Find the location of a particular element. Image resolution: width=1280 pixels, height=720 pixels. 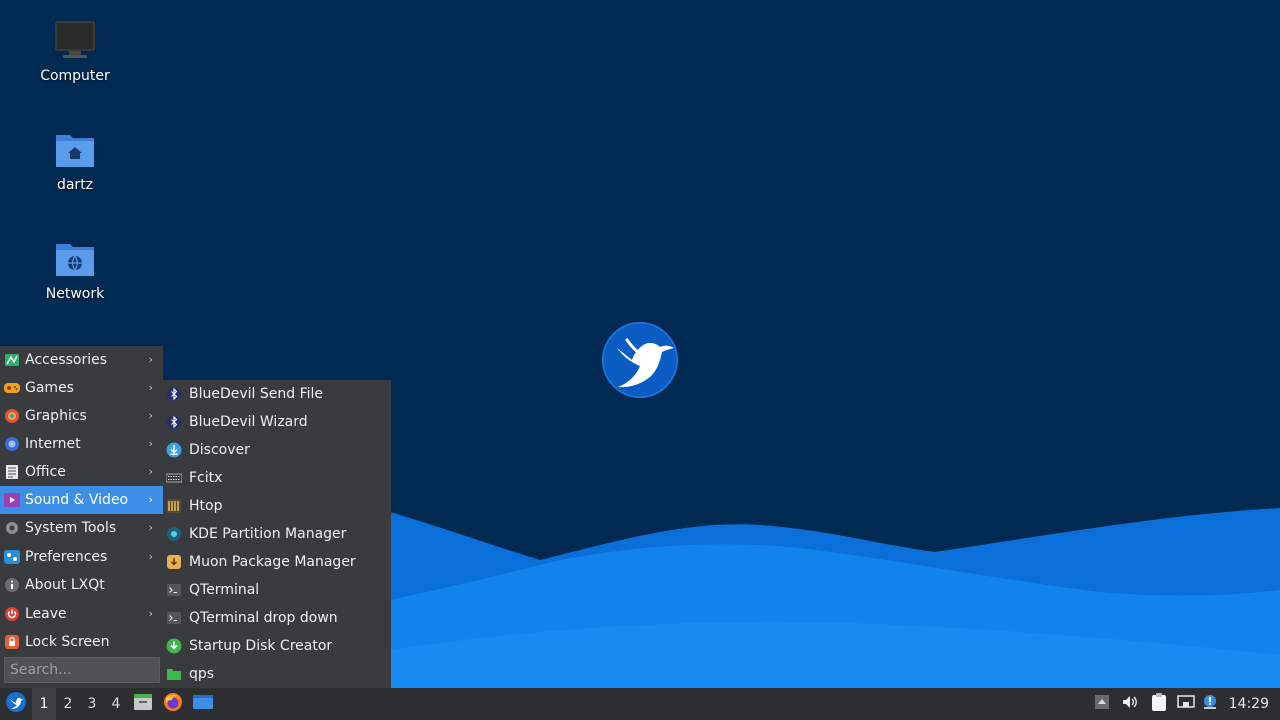

desktop-icon-computer: Computer is located at coordinates (75, 51).